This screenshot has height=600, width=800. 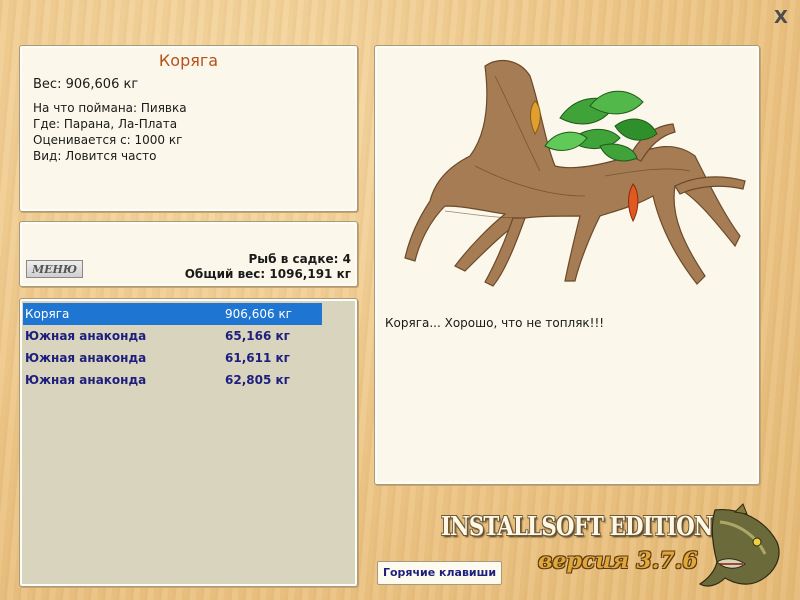 What do you see at coordinates (267, 274) in the screenshot?
I see `total-weight: Общий вес: 1096,191 кг` at bounding box center [267, 274].